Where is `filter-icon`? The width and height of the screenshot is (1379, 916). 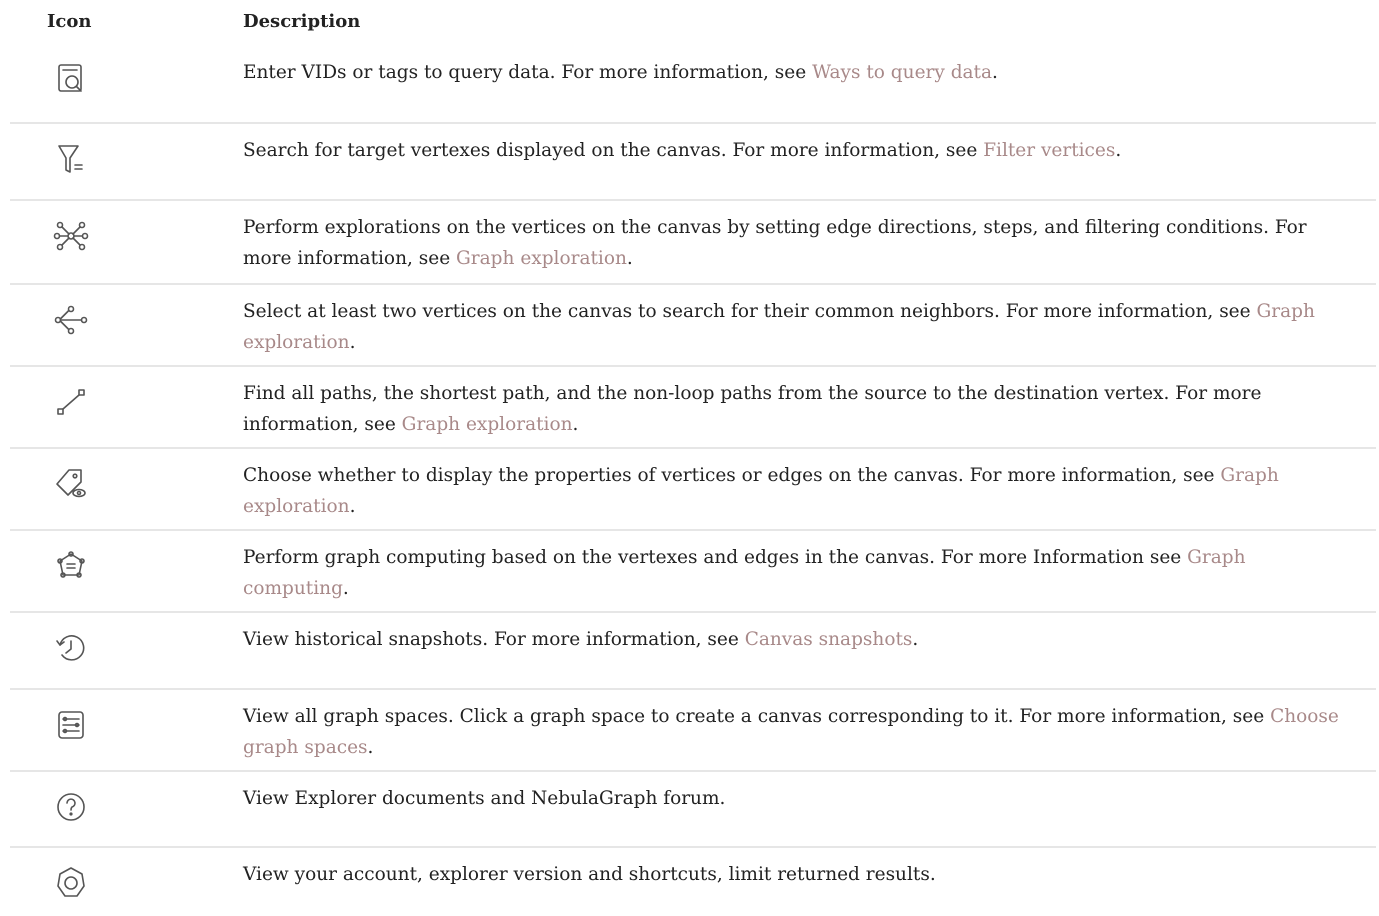
filter-icon is located at coordinates (71, 159).